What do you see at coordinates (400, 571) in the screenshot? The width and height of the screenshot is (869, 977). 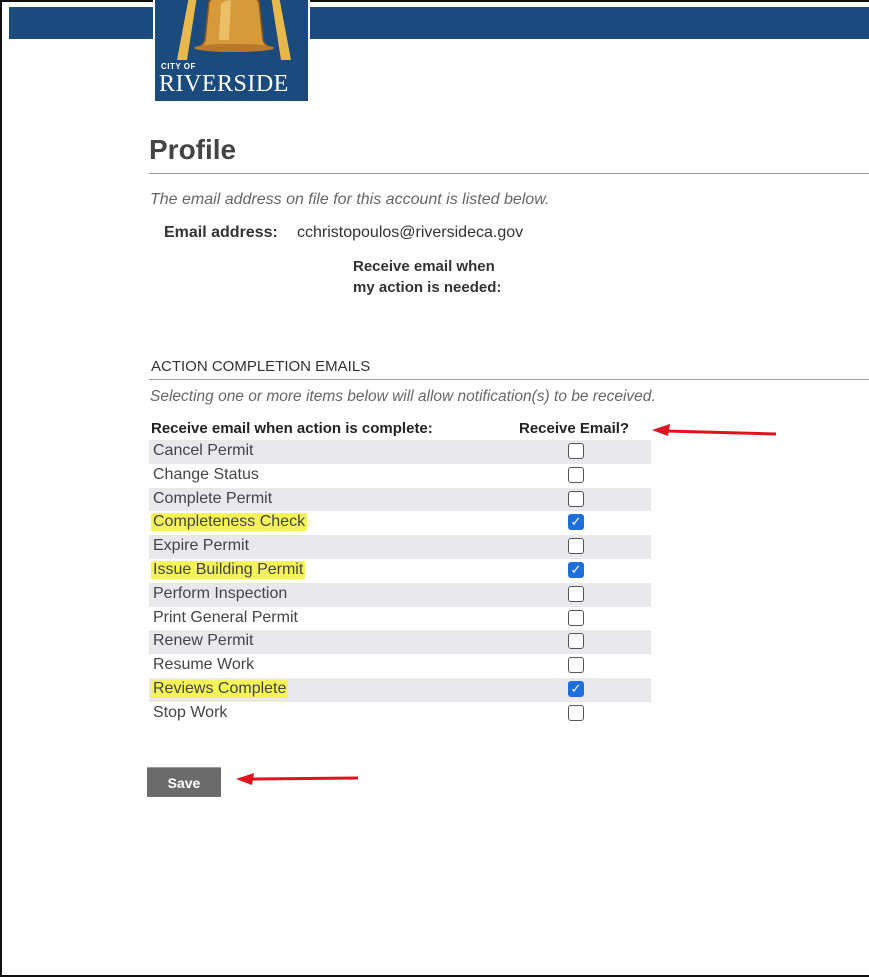 I see `list-item: Issue Building Permit ✓` at bounding box center [400, 571].